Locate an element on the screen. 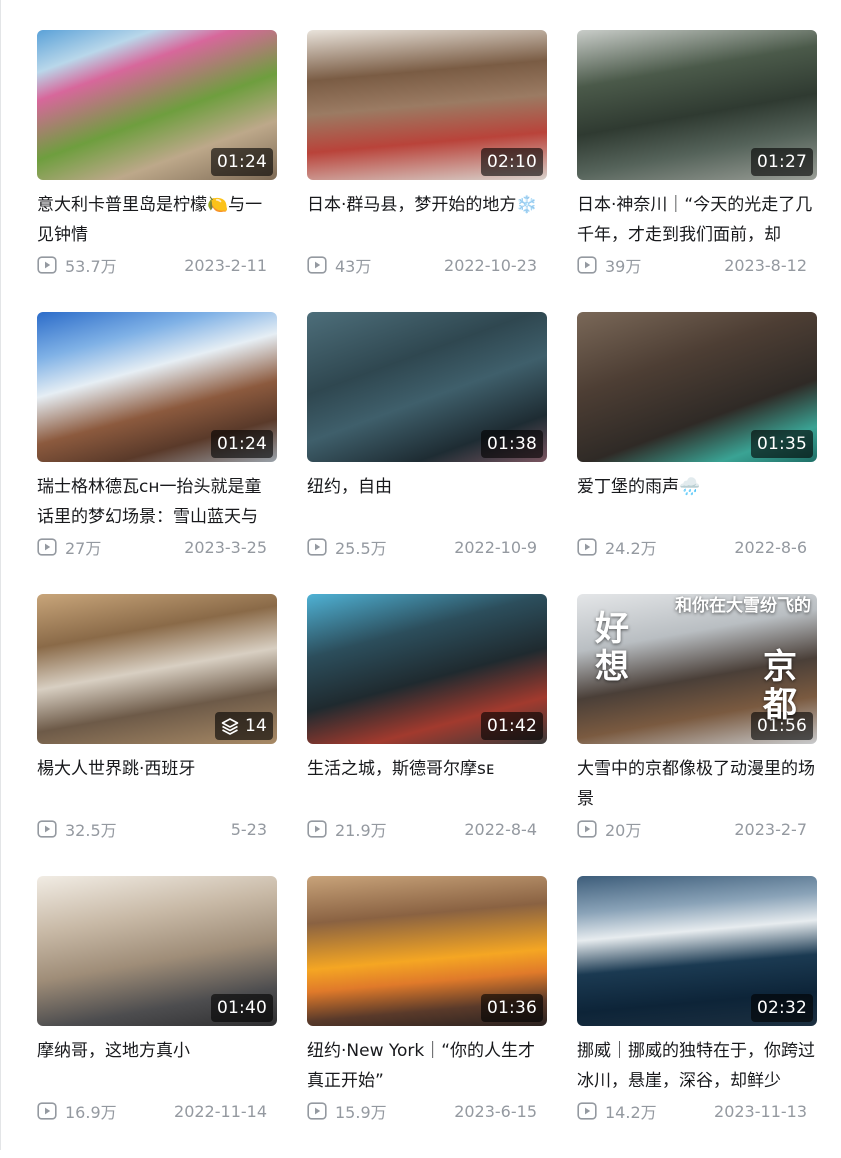  video-title: 日本·群马县，梦开始的地方❄️ is located at coordinates (427, 220).